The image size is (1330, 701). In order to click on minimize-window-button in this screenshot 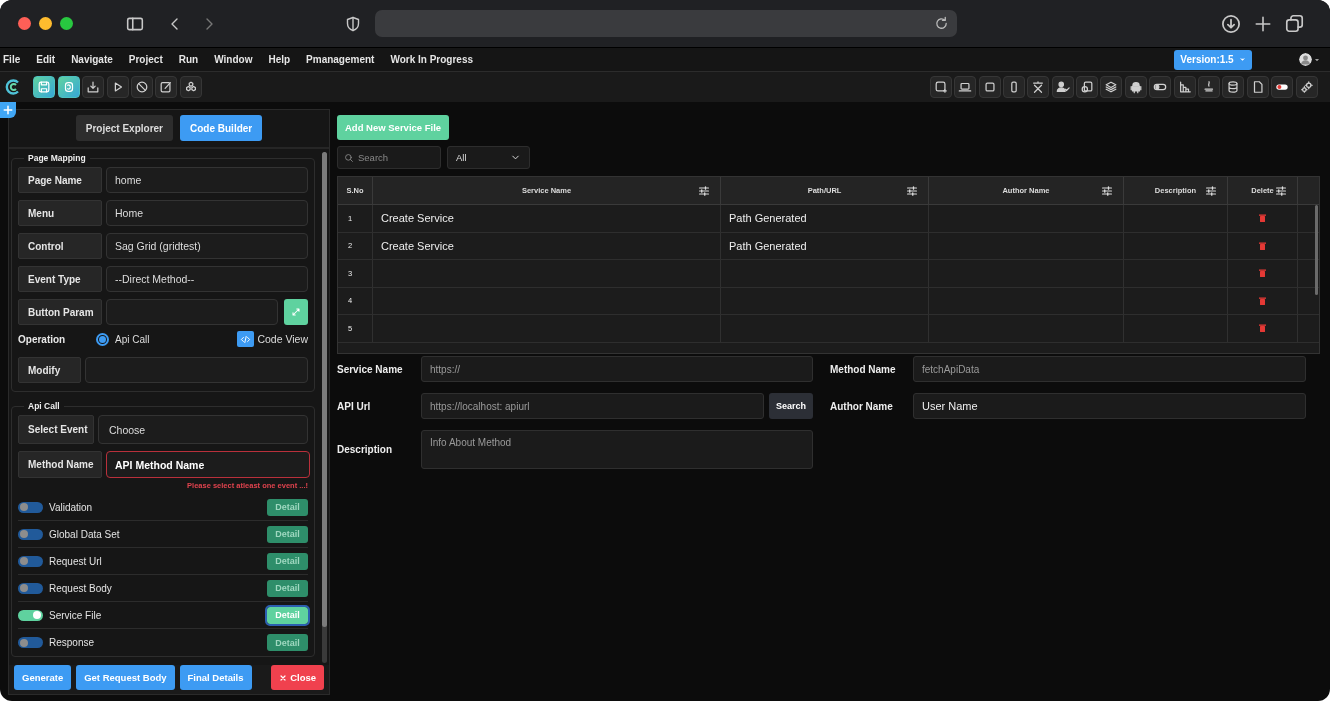, I will do `click(45, 23)`.